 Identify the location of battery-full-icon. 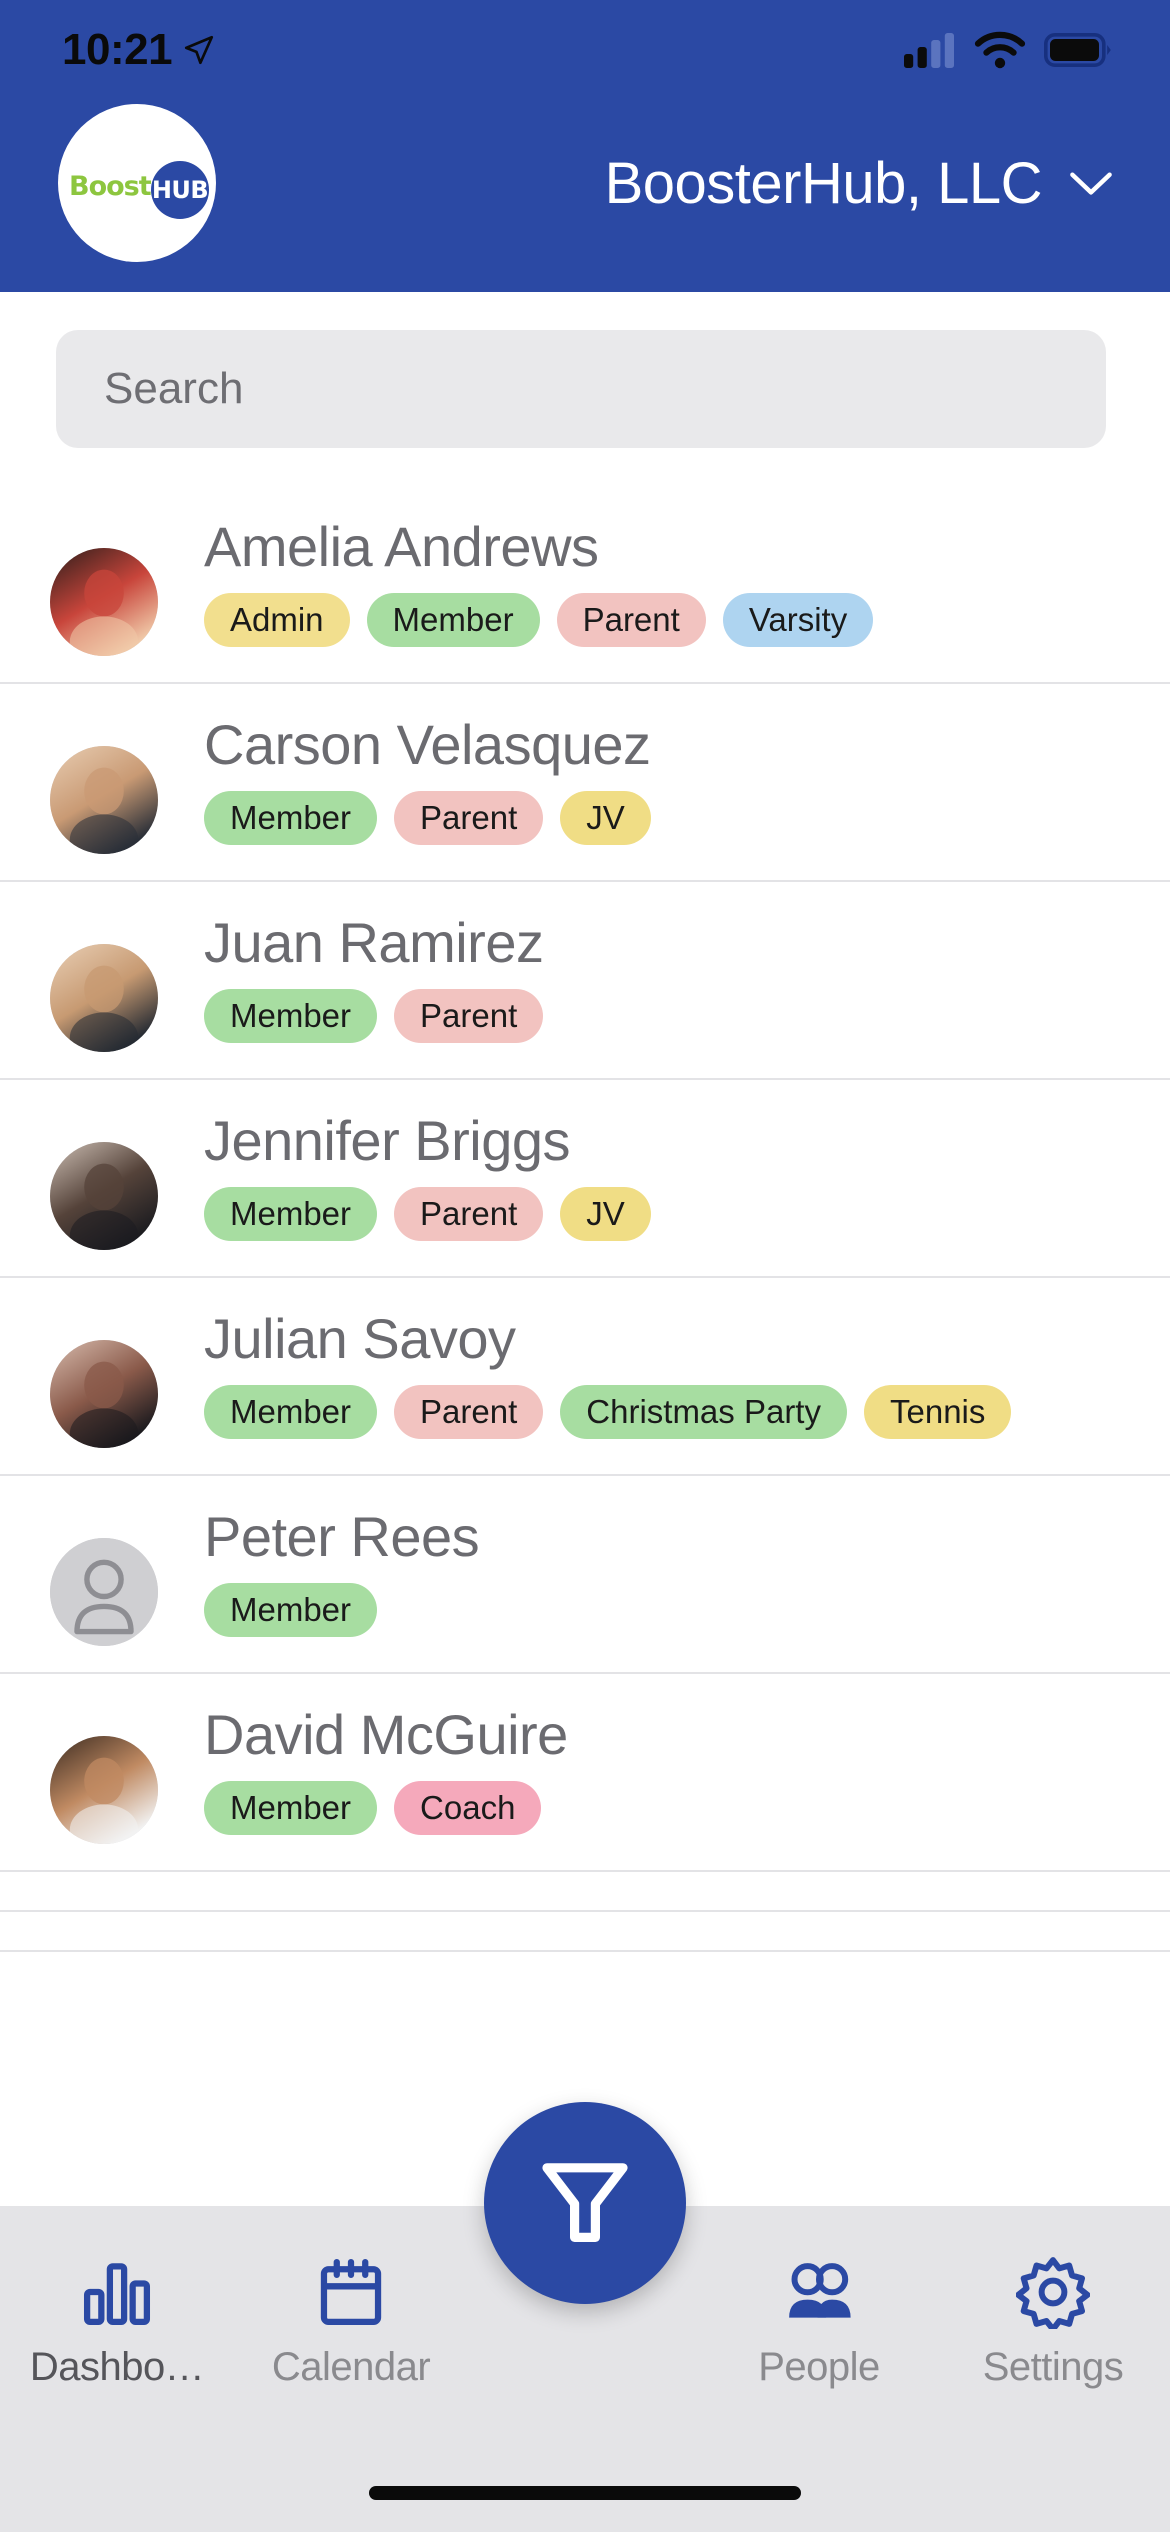
(1077, 50).